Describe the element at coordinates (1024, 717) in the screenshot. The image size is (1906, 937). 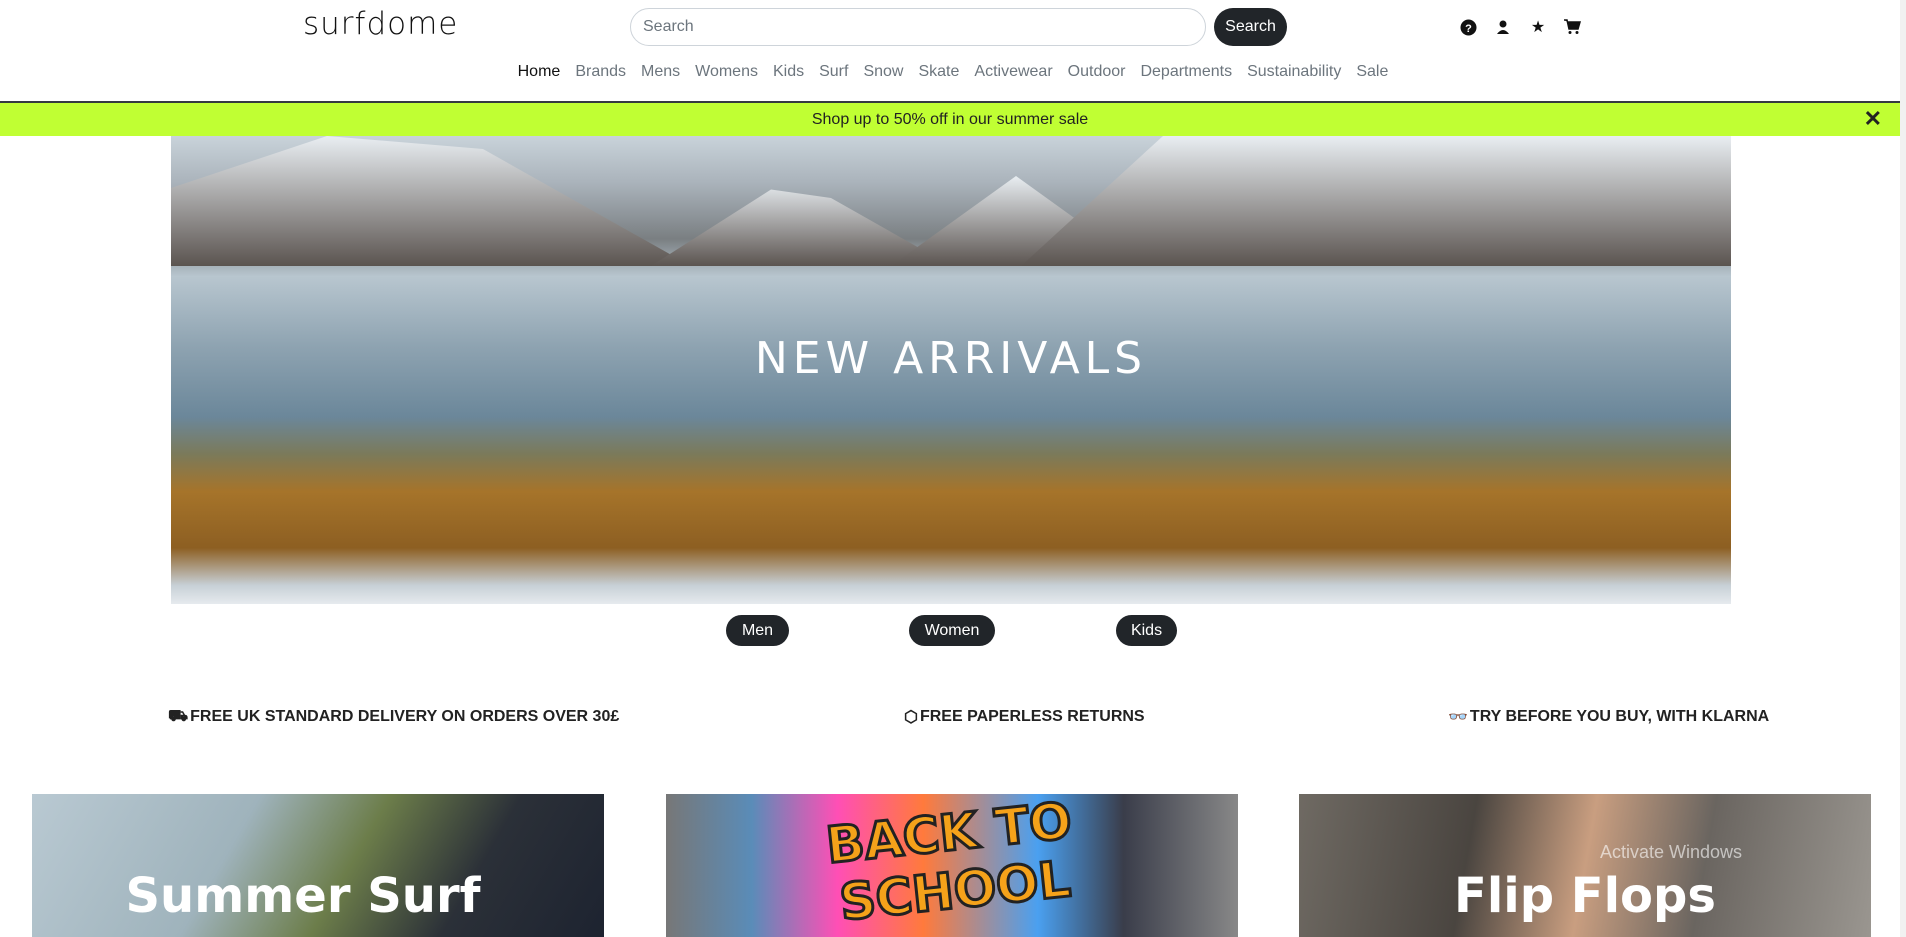
I see `feature-returns: ⬡ FREE PAPERLESS RETURNS` at that location.